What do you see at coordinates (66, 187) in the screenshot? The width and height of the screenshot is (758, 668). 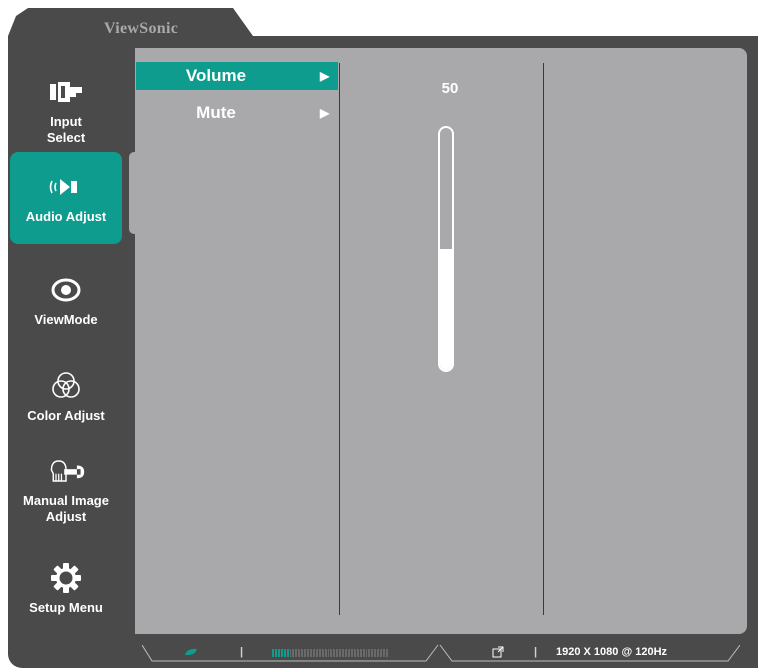 I see `speaker-icon` at bounding box center [66, 187].